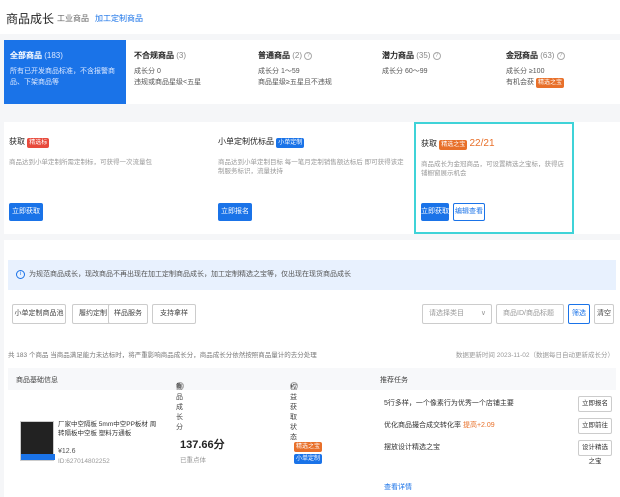  I want to click on view-details-link: 查看详情, so click(398, 487).